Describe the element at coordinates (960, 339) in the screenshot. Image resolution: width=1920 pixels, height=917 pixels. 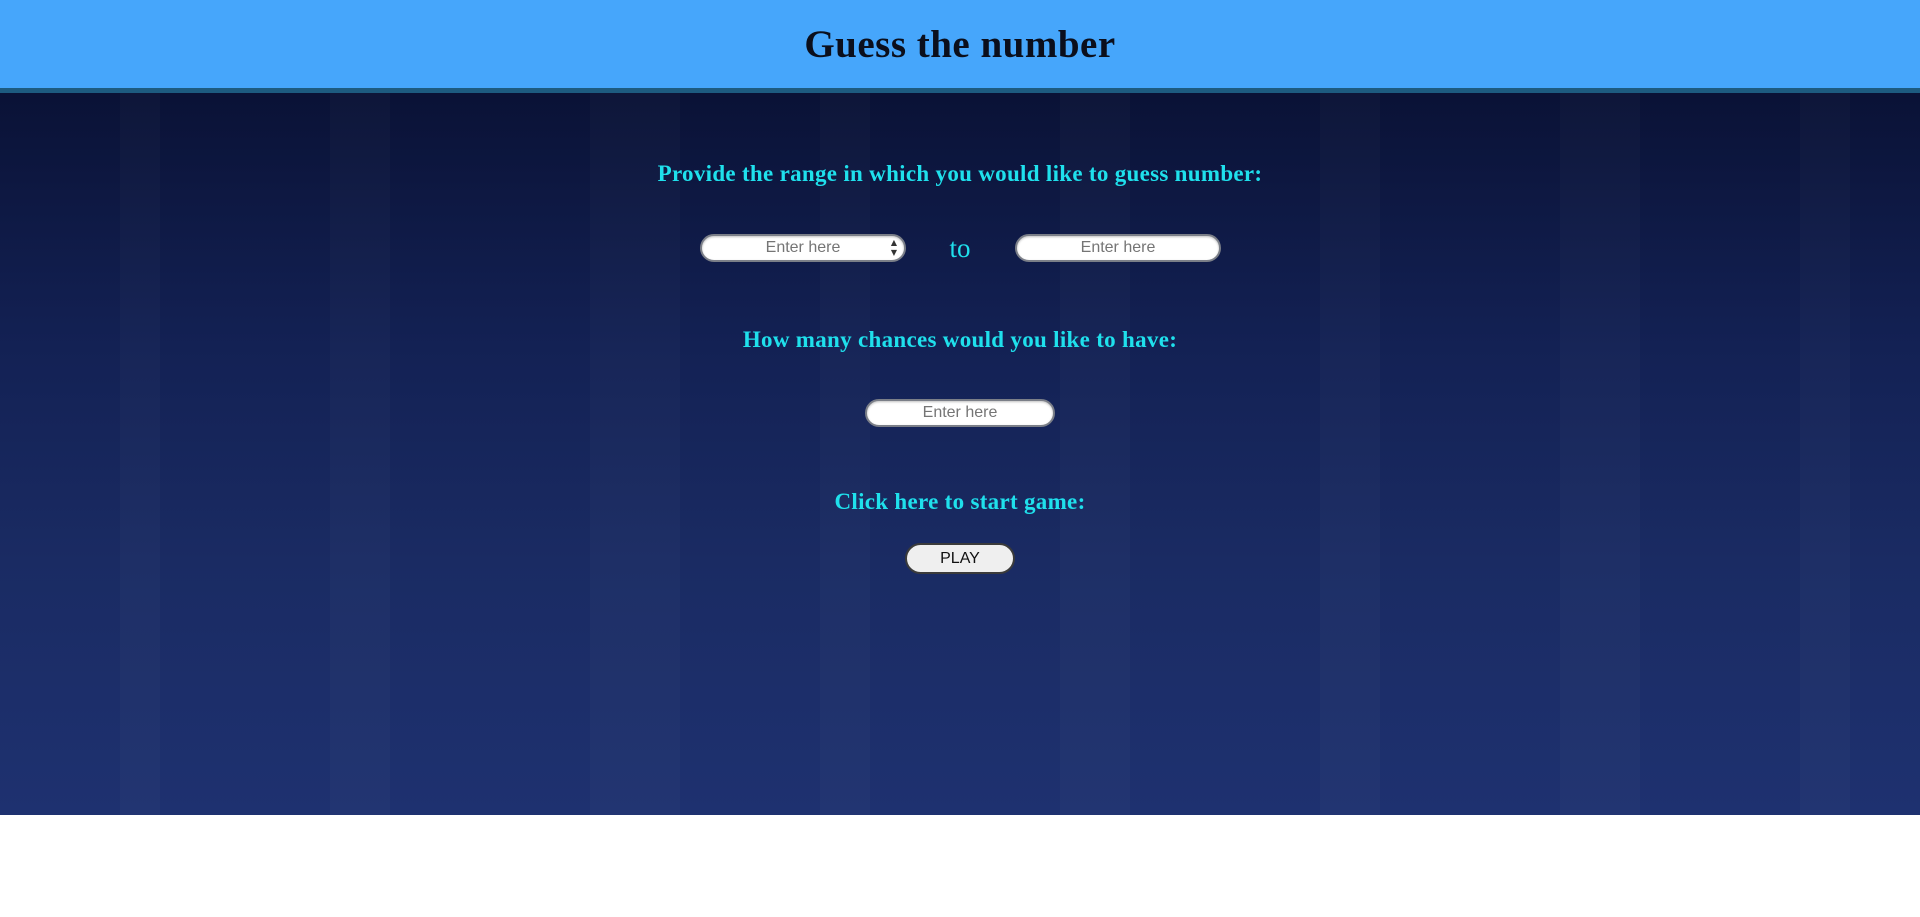
I see `chances-prompt: How many chances would you like to have:` at that location.